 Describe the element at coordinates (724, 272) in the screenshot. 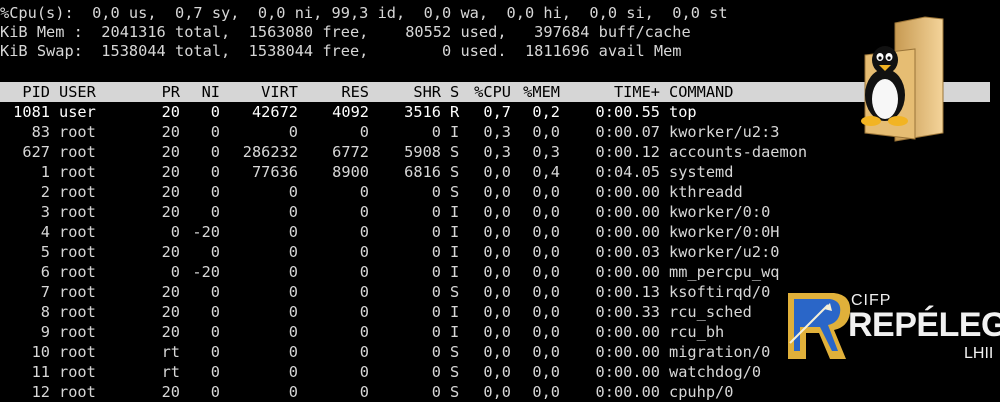

I see `cell-command: mm_percpu_wq` at that location.